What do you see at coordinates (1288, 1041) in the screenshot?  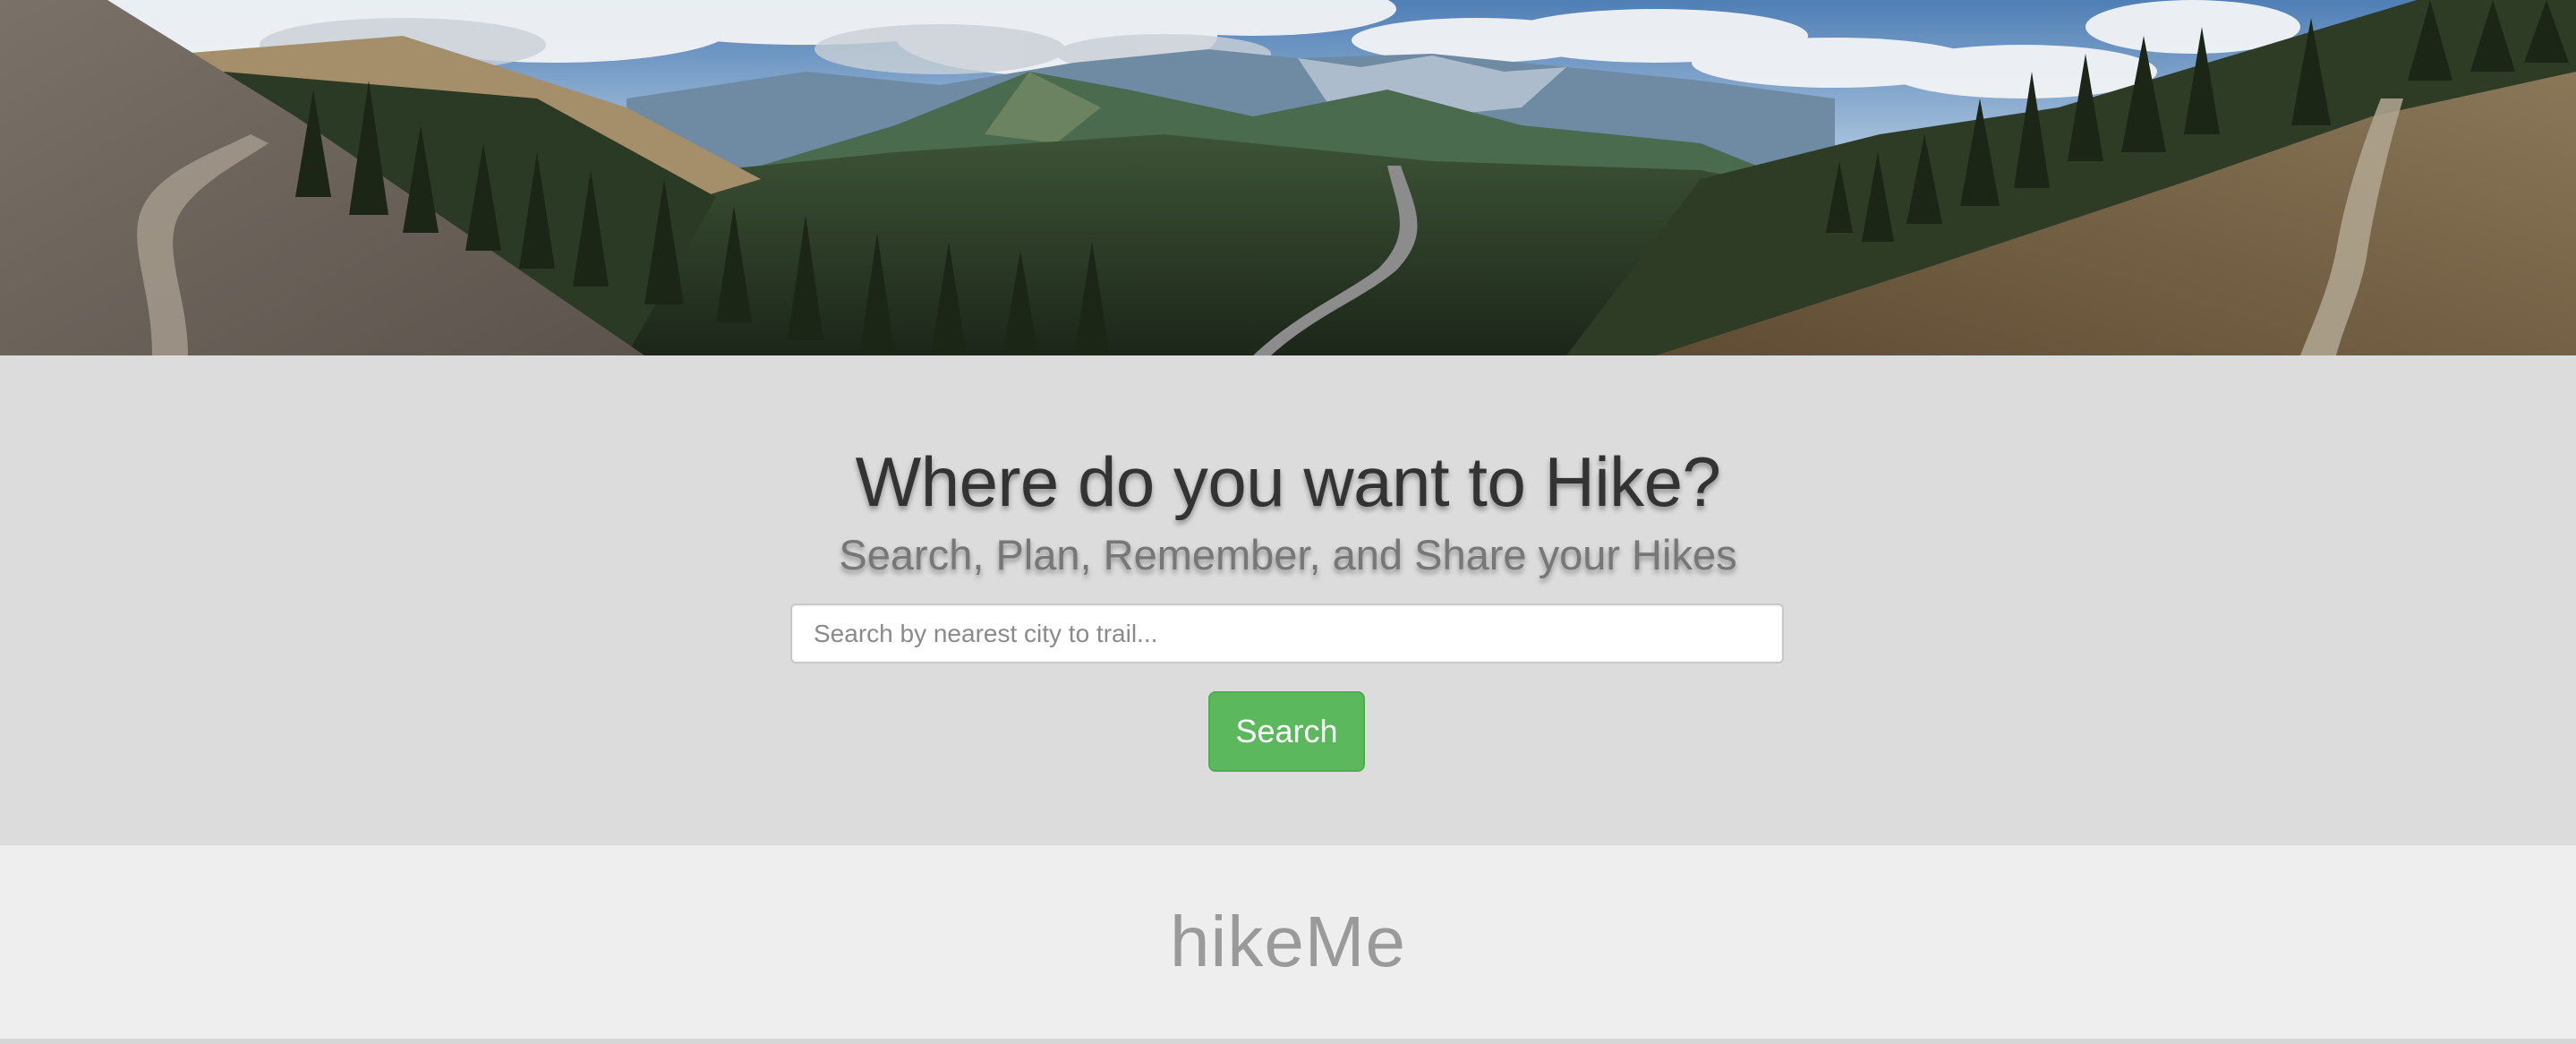 I see `footer-divider` at bounding box center [1288, 1041].